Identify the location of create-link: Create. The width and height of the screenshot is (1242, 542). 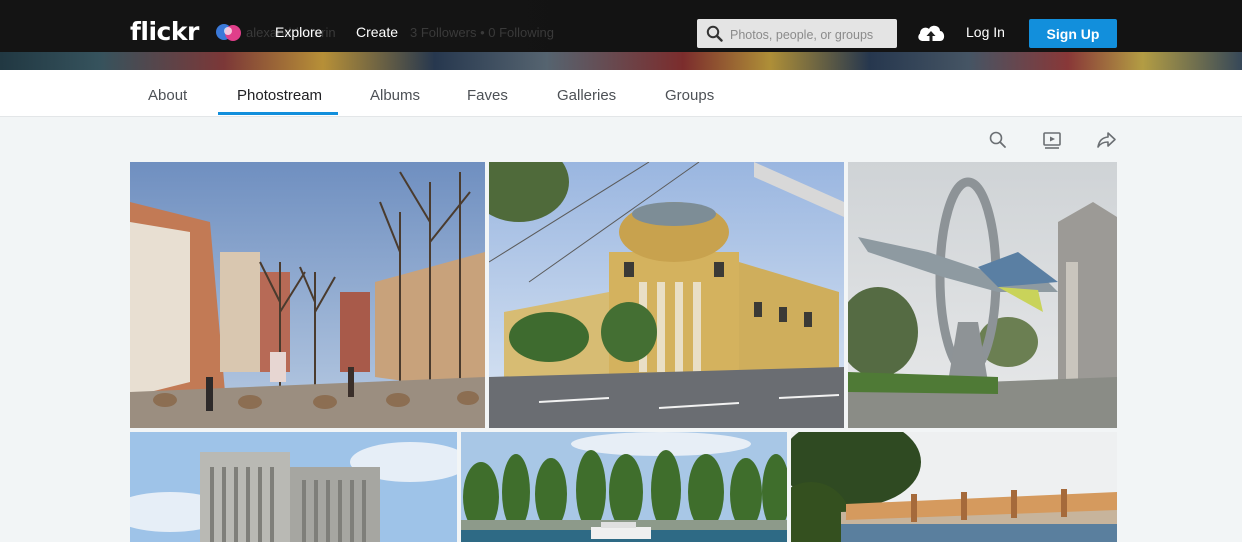
(377, 32).